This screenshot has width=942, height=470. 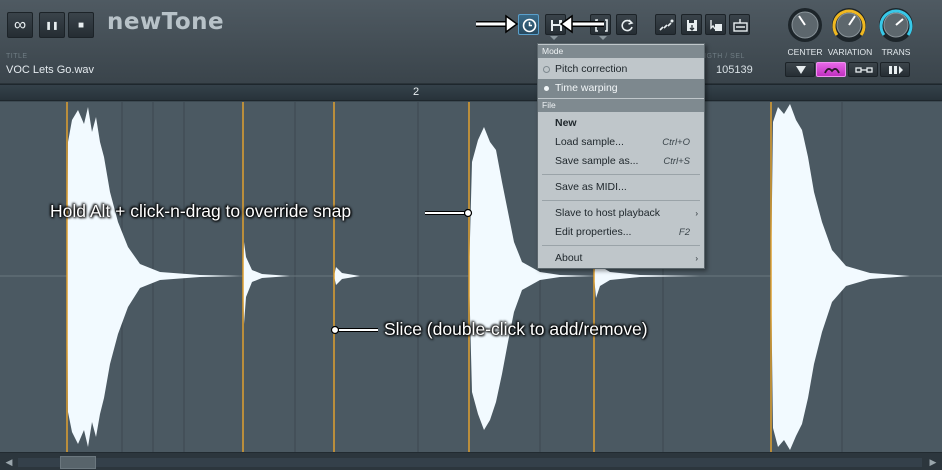 I want to click on notes-icon, so click(x=666, y=25).